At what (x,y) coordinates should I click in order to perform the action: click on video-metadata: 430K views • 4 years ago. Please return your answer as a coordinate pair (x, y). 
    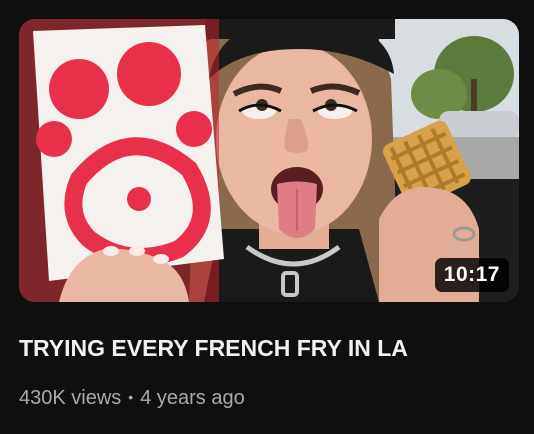
    Looking at the image, I should click on (132, 397).